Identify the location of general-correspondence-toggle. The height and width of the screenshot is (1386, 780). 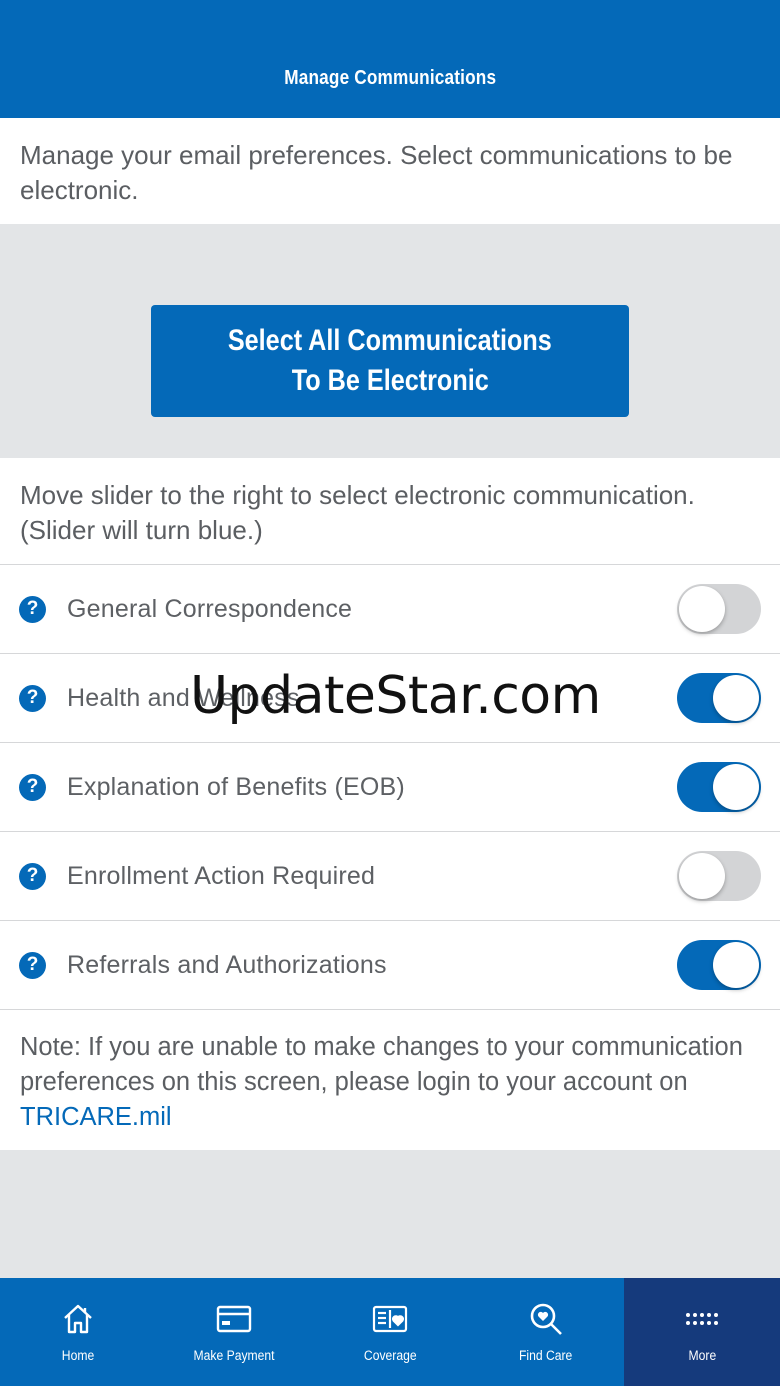
(719, 609).